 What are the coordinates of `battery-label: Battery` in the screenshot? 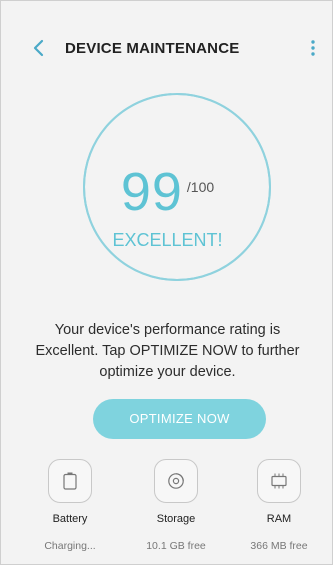 It's located at (70, 519).